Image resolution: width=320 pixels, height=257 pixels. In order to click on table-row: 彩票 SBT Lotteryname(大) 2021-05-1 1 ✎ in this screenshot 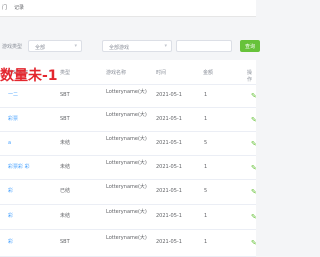, I will do `click(129, 119)`.